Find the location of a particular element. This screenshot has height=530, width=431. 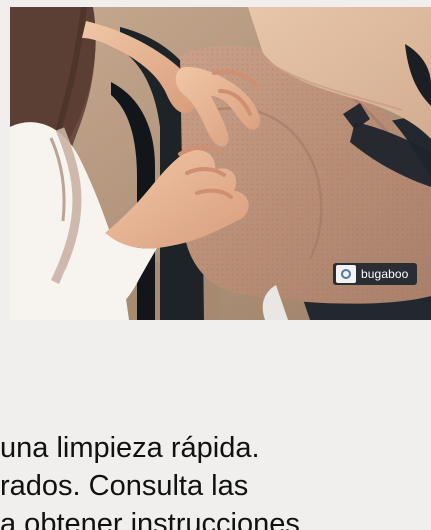

brand-tag: bugaboo is located at coordinates (375, 274).